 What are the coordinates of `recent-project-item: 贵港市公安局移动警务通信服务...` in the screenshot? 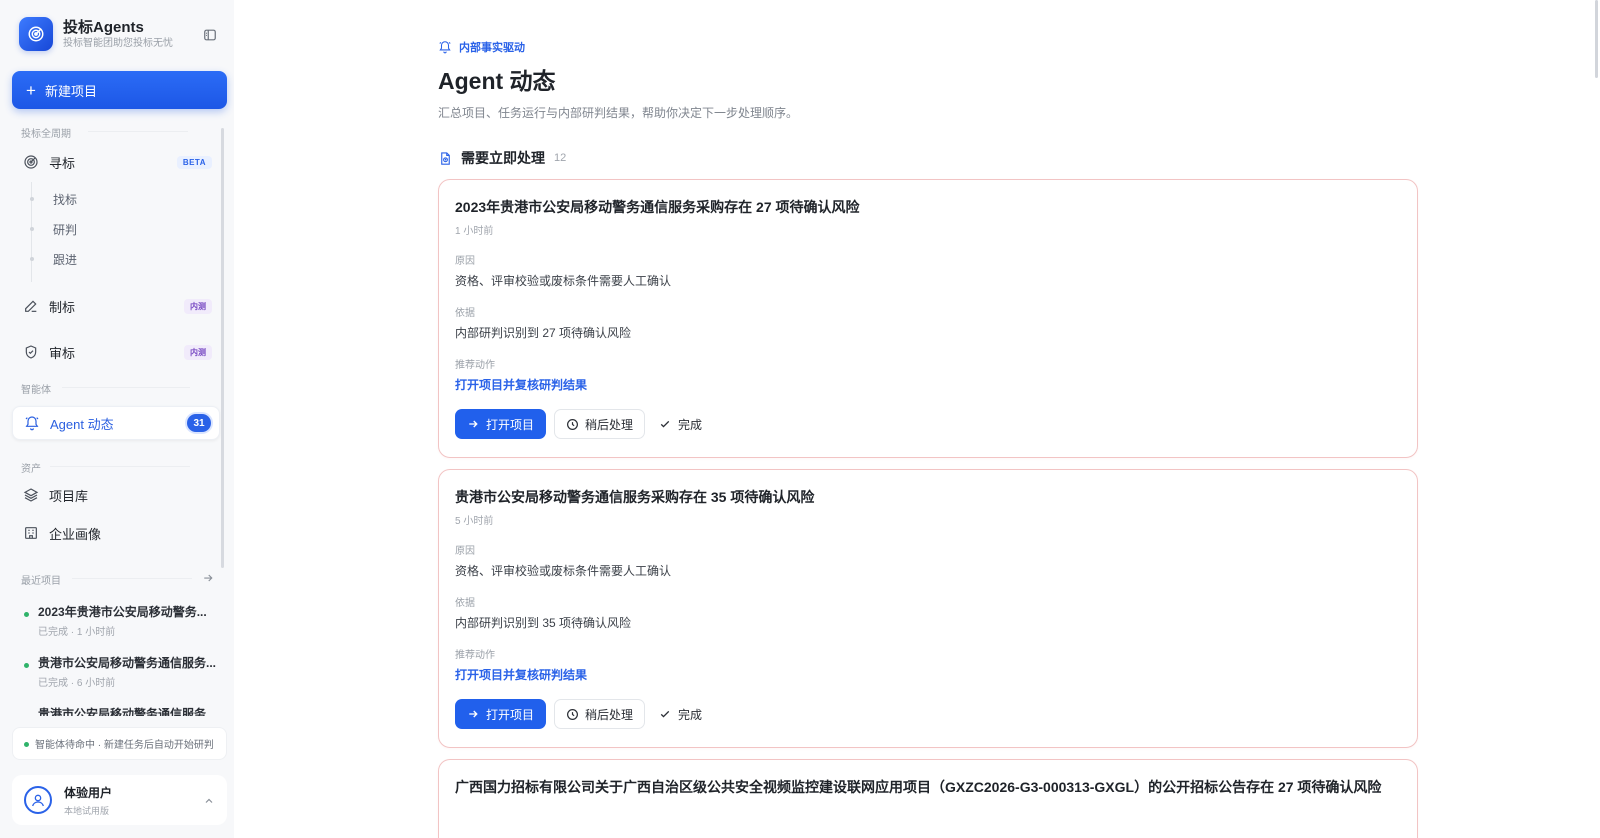 It's located at (120, 710).